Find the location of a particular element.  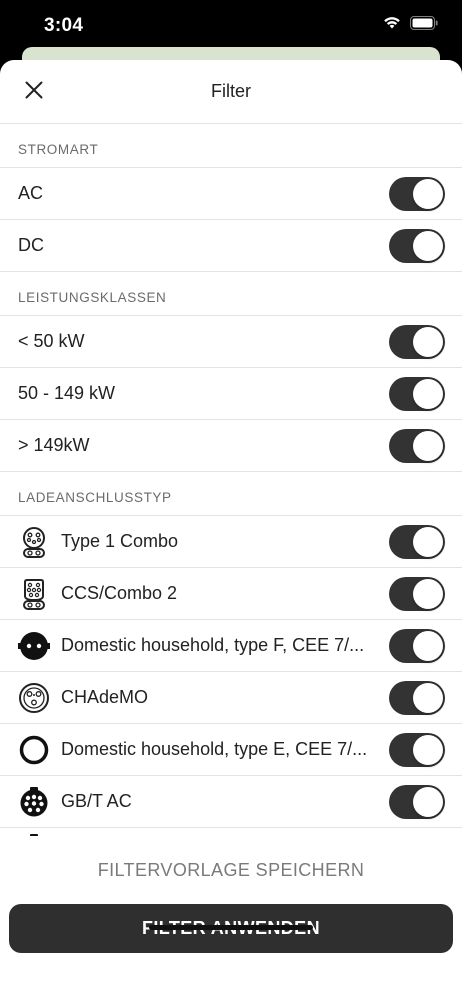

schuko-type-f-connector-icon is located at coordinates (34, 646).